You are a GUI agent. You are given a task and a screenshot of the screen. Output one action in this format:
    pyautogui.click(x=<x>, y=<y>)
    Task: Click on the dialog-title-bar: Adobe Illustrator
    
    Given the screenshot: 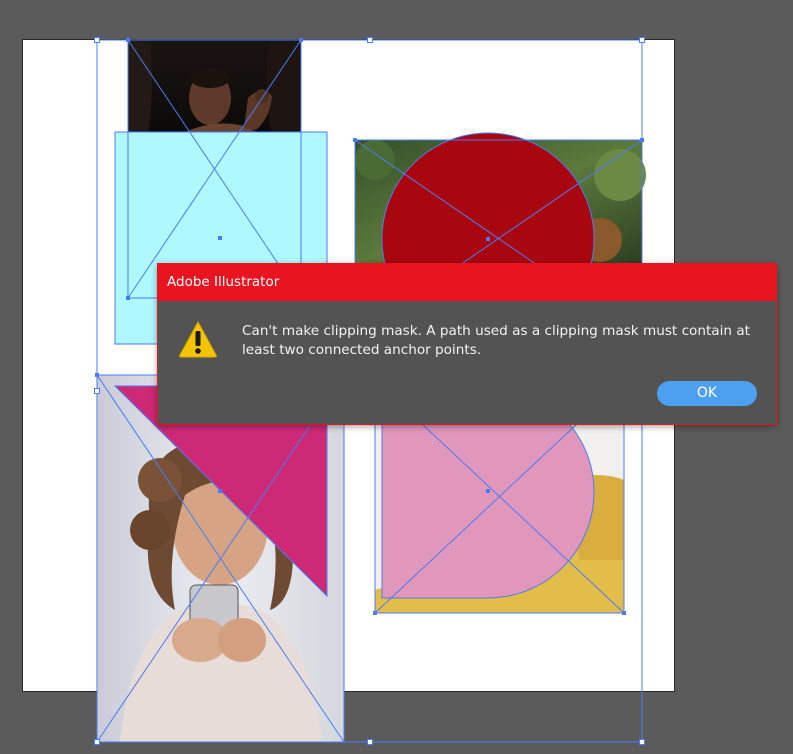 What is the action you would take?
    pyautogui.click(x=467, y=282)
    